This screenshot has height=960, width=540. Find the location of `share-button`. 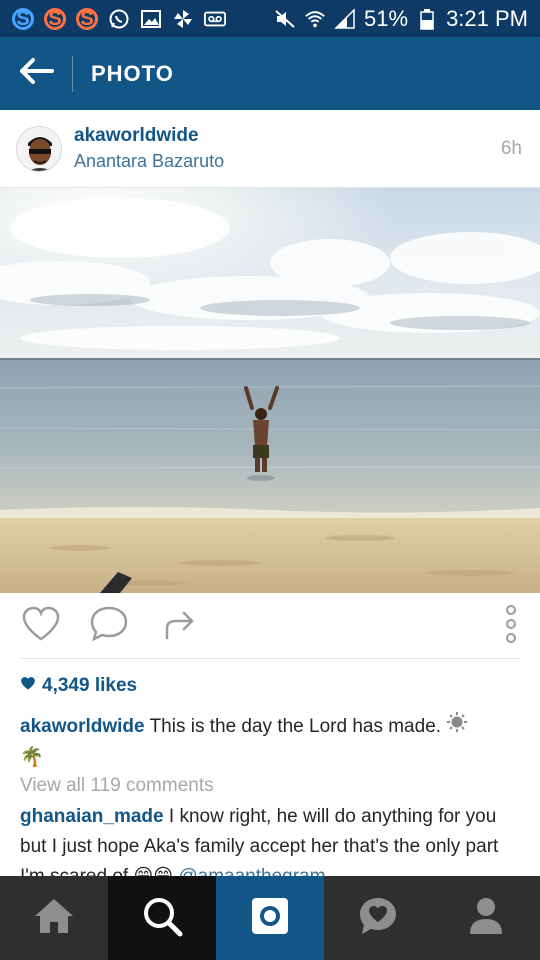

share-button is located at coordinates (180, 626).